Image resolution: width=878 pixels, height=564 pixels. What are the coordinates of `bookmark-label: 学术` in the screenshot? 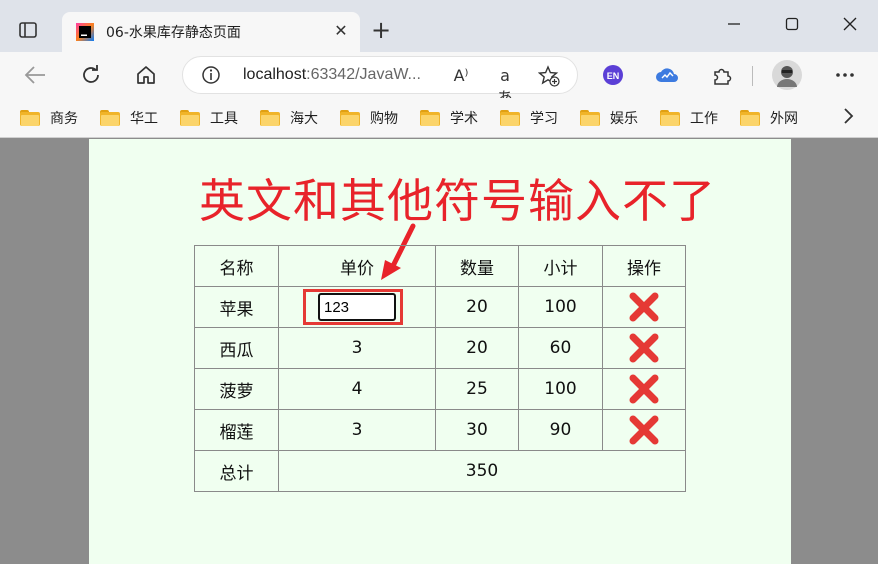 It's located at (464, 119).